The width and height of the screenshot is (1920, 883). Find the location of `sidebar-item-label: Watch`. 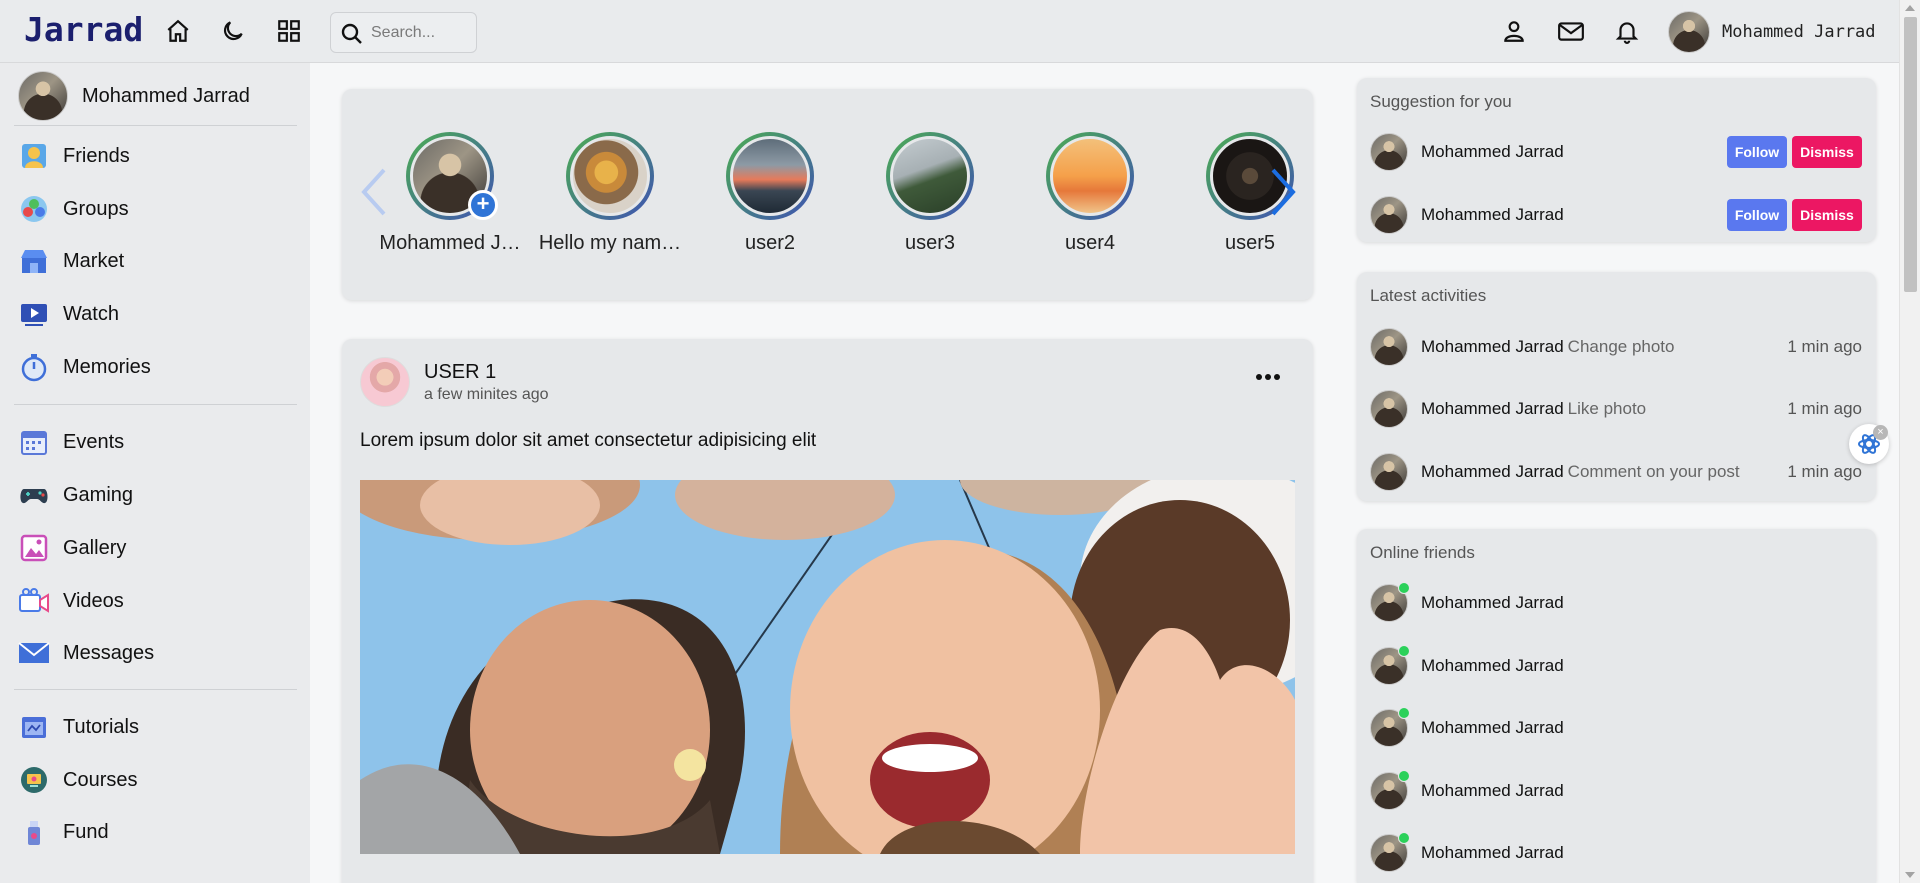

sidebar-item-label: Watch is located at coordinates (91, 313).